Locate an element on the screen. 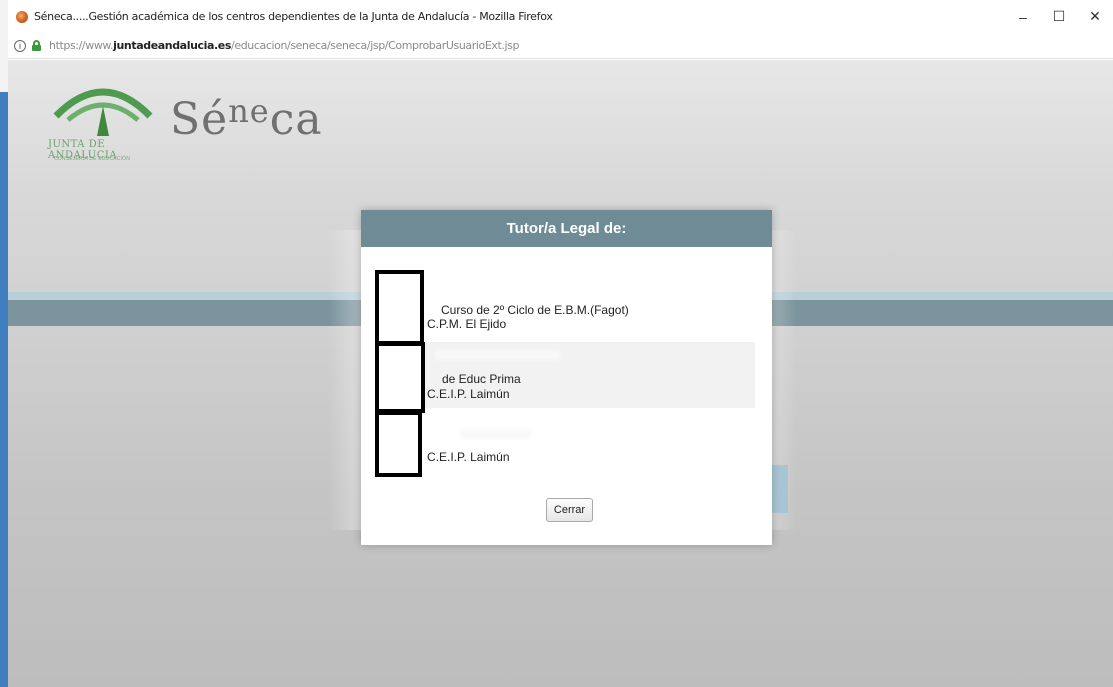 The image size is (1113, 687). url-prefix: https://www. is located at coordinates (81, 45).